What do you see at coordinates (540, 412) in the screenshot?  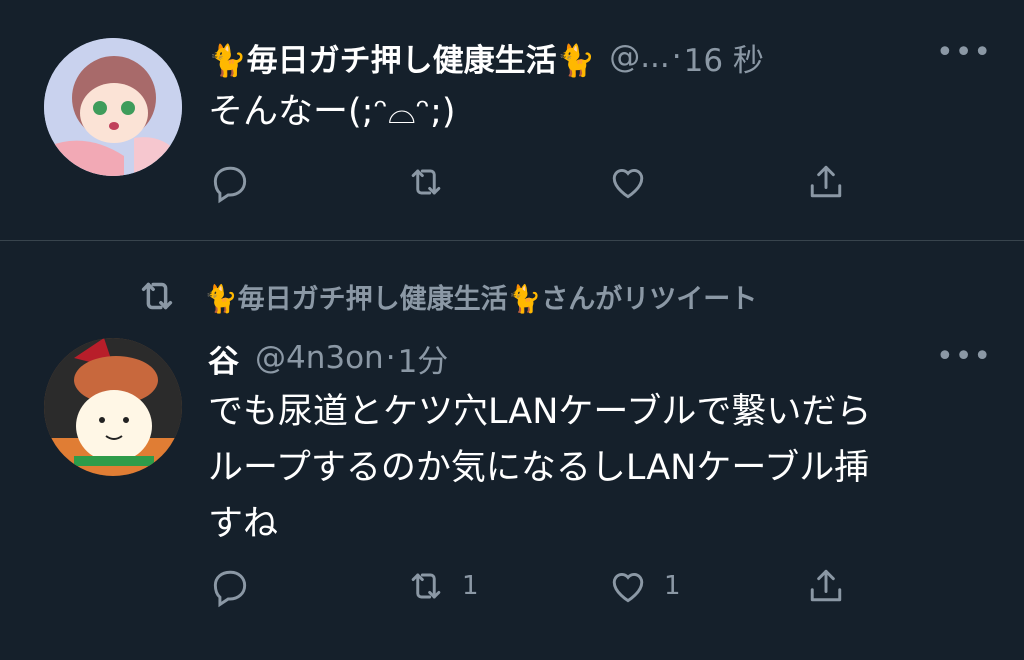 I see `tweet-text-line: でも尿道とケツ穴LANケーブルで繋いだら` at bounding box center [540, 412].